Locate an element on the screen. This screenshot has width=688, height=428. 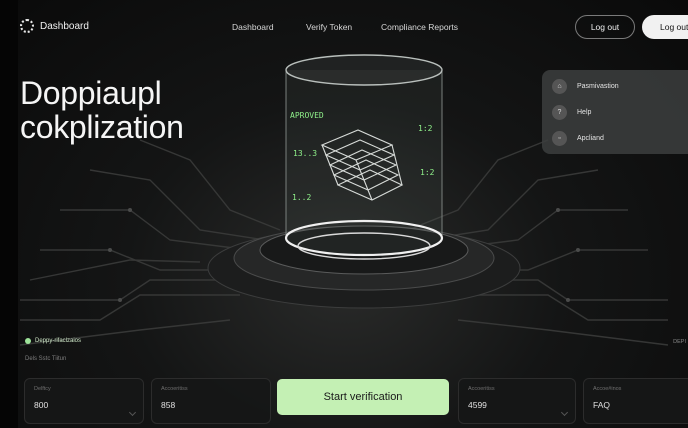
title-line-2: cokplization is located at coordinates (102, 127).